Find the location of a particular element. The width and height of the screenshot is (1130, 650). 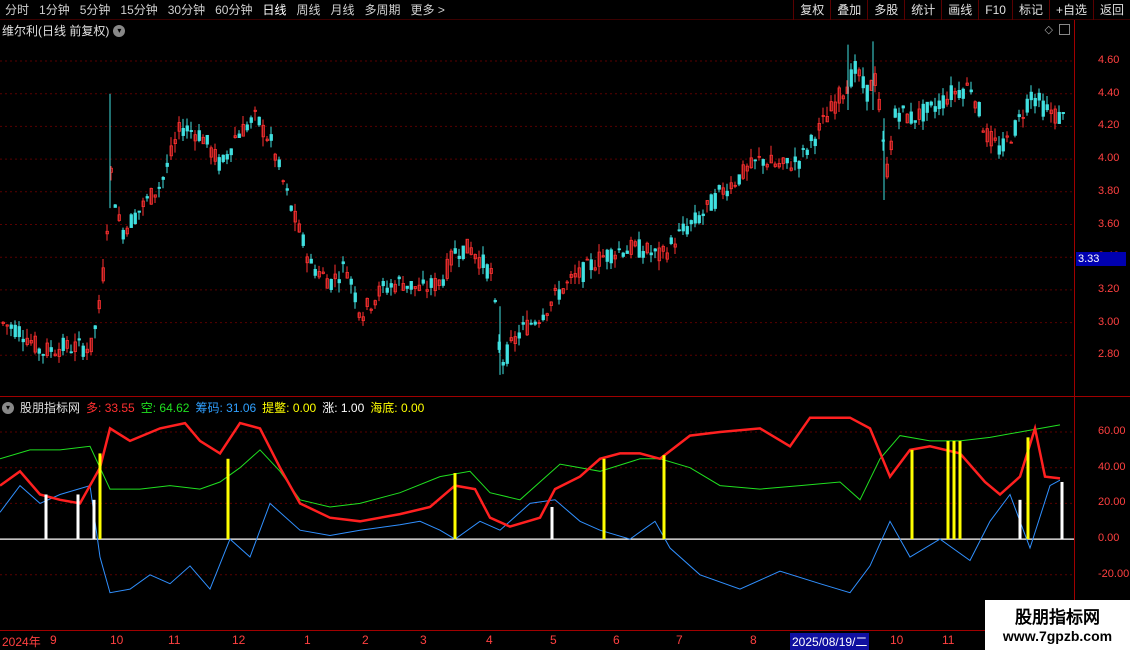

dropdown-icon: ▾ is located at coordinates (119, 30).